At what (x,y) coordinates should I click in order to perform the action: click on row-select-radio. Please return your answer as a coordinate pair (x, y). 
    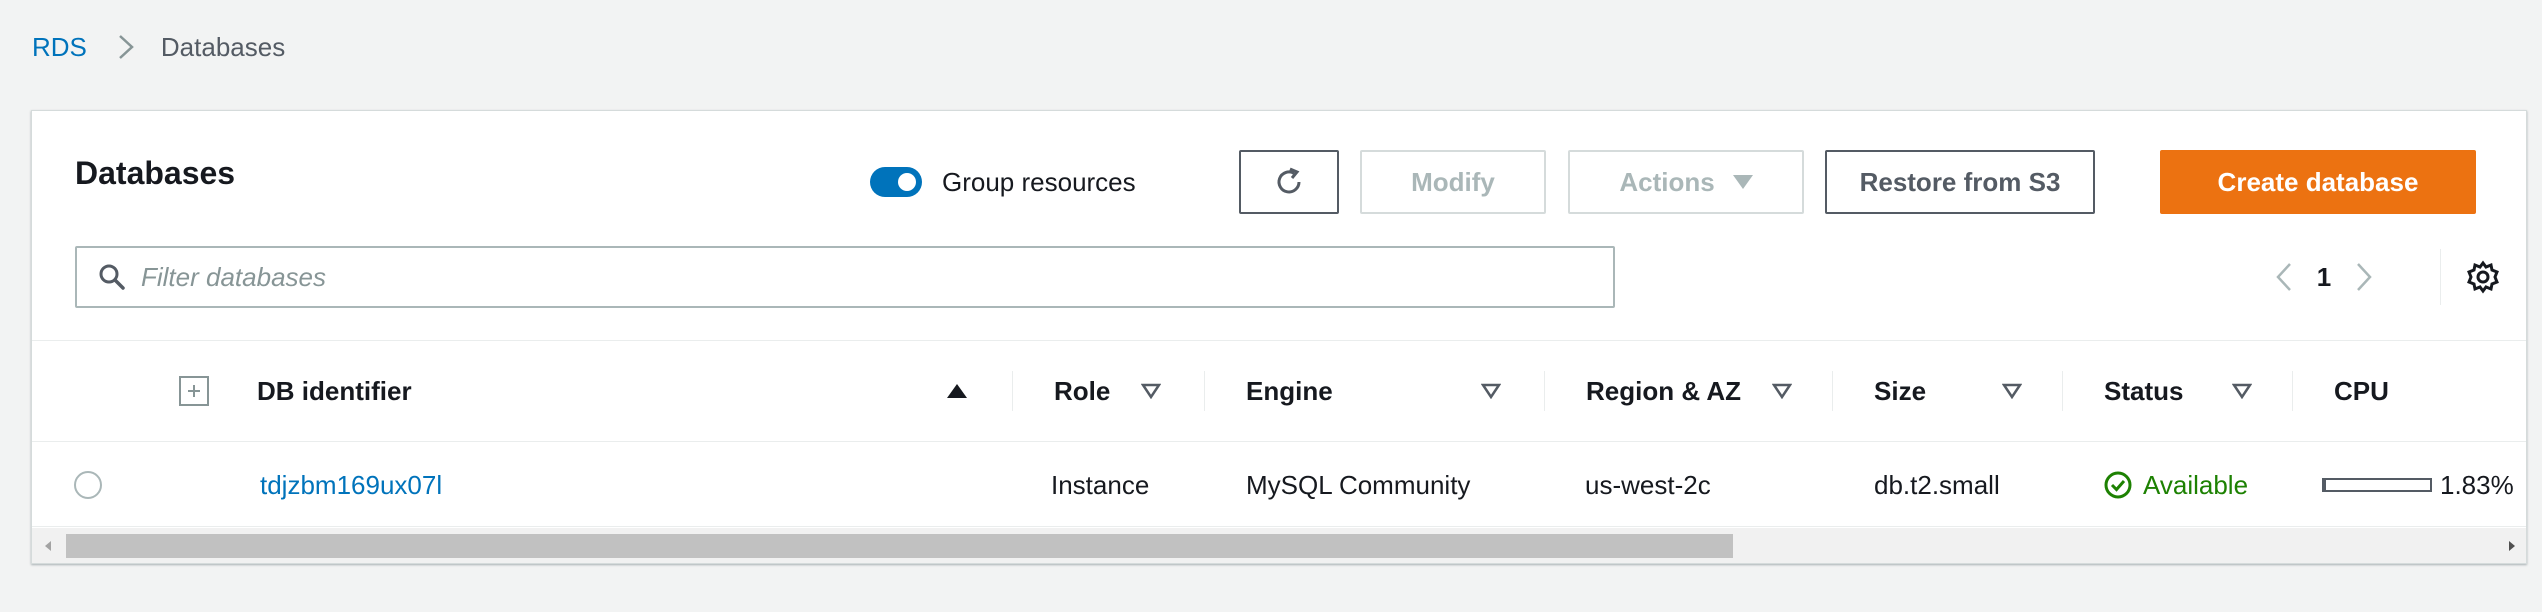
    Looking at the image, I should click on (88, 485).